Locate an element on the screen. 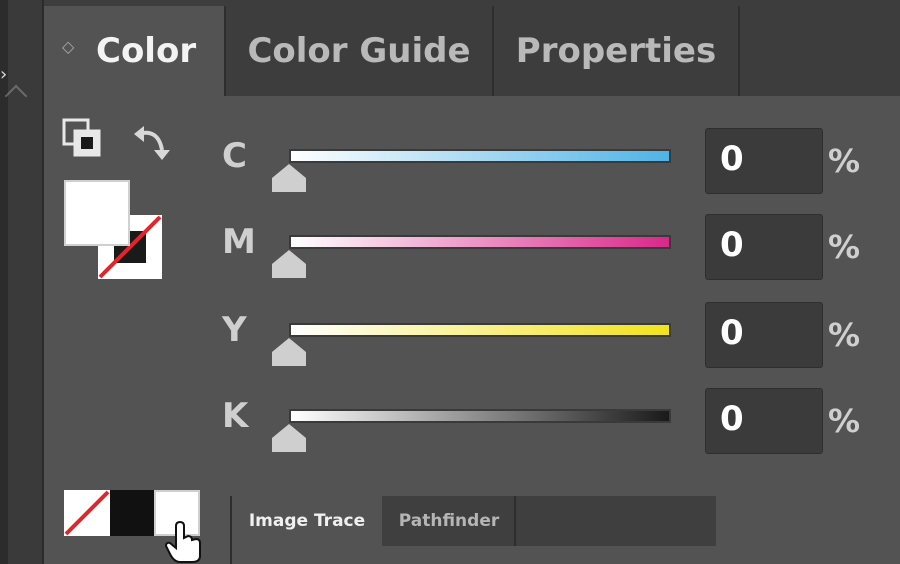 Image resolution: width=900 pixels, height=564 pixels. tab-color-guide: Color Guide is located at coordinates (359, 51).